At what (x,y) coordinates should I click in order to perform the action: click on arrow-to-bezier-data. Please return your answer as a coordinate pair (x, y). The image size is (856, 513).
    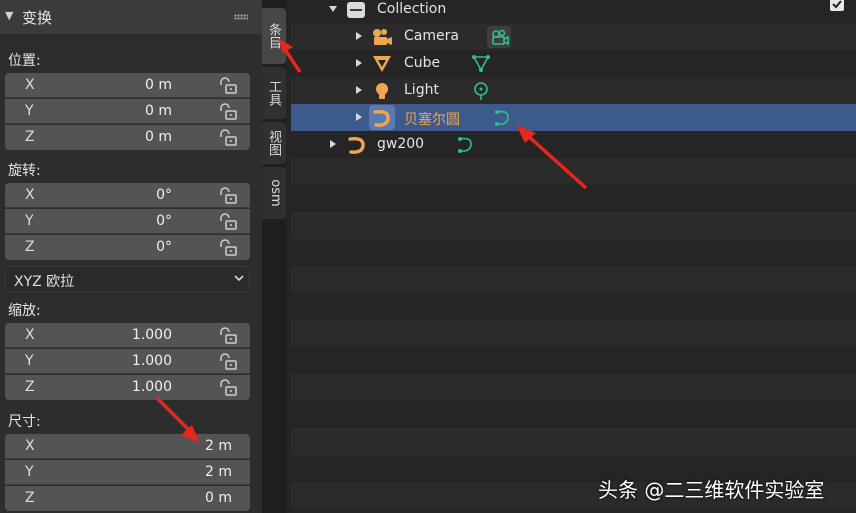
    Looking at the image, I should click on (552, 157).